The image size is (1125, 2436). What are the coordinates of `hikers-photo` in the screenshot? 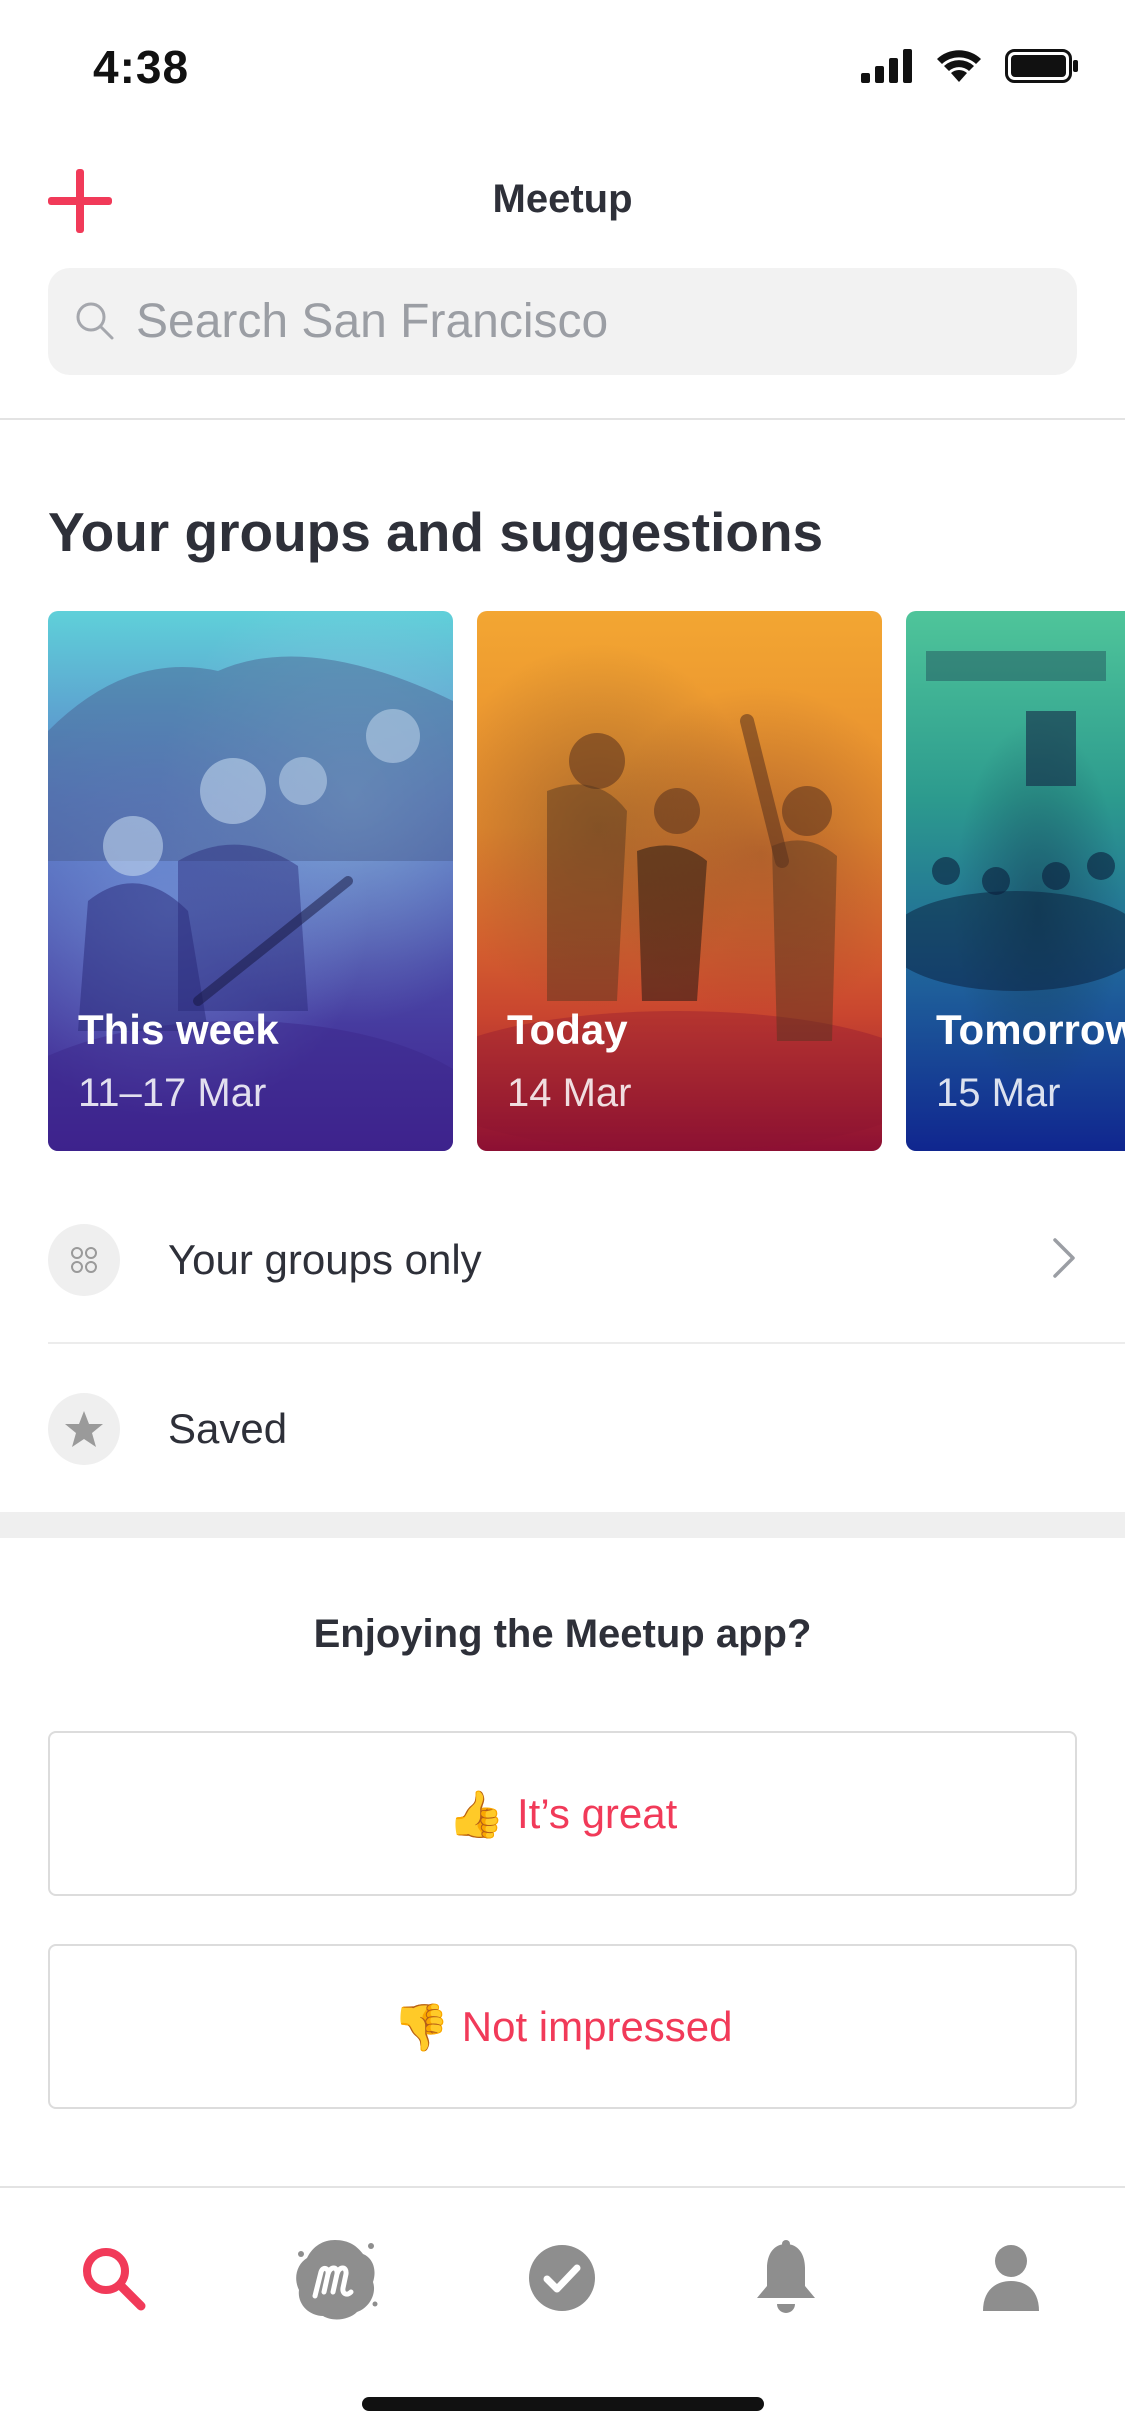 It's located at (679, 932).